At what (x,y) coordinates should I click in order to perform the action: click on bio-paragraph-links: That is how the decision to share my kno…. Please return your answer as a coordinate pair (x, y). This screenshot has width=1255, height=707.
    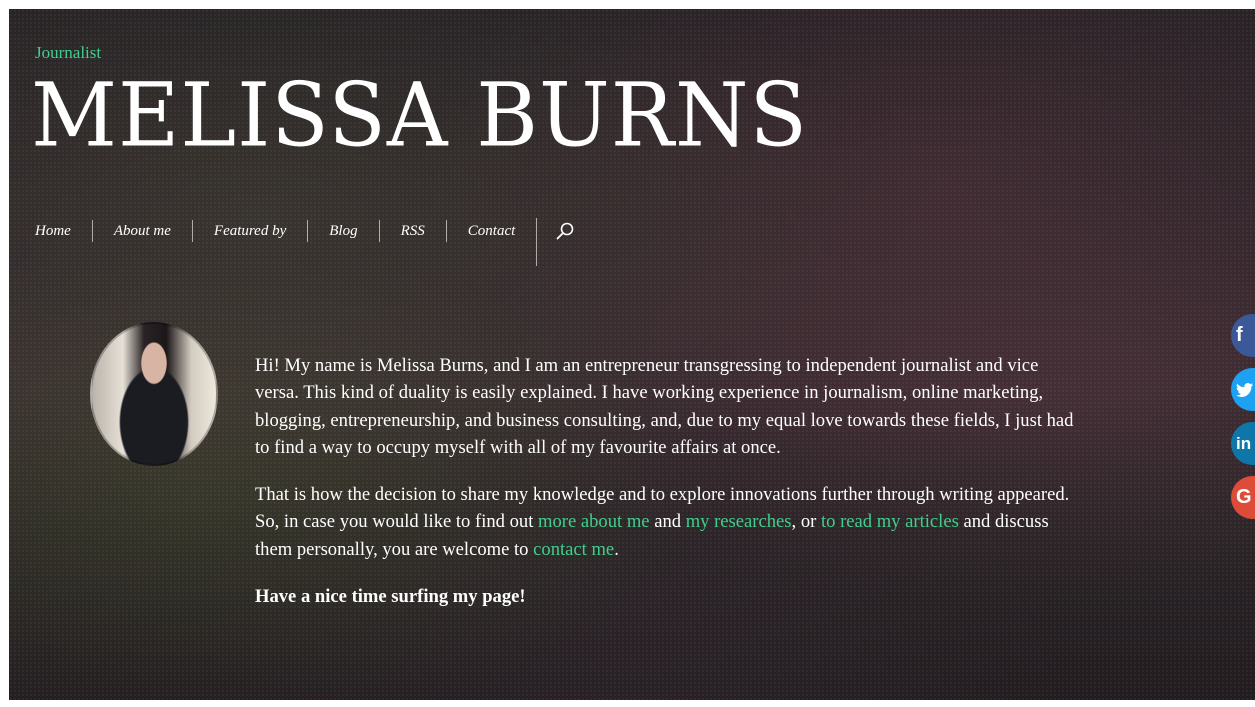
    Looking at the image, I should click on (665, 522).